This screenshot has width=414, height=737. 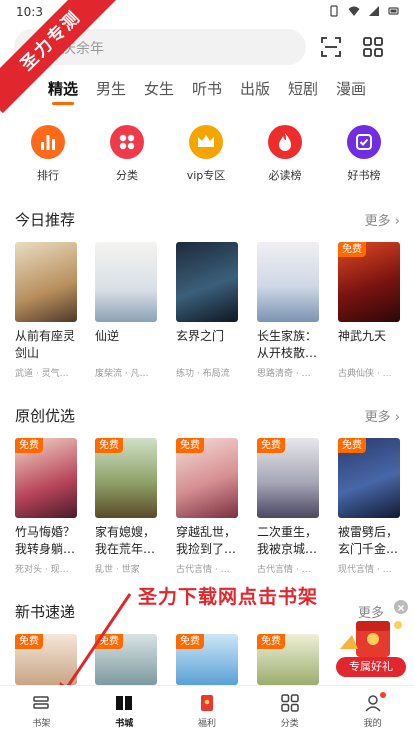 I want to click on nav-label: 书架, so click(x=41, y=724).